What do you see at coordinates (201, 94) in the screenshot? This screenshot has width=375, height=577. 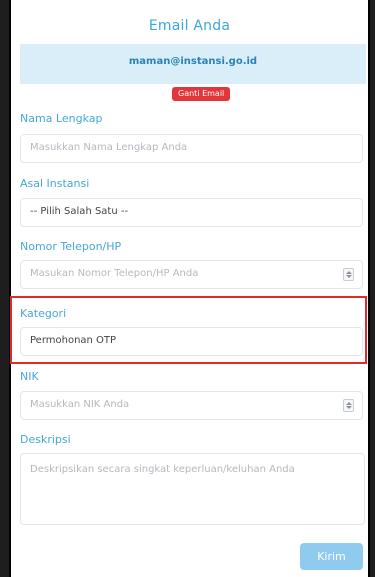 I see `change-email-button: Ganti Email` at bounding box center [201, 94].